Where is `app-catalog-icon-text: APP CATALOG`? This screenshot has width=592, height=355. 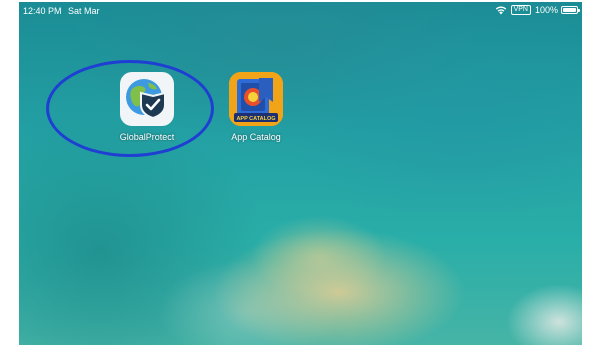
app-catalog-icon-text: APP CATALOG is located at coordinates (255, 119).